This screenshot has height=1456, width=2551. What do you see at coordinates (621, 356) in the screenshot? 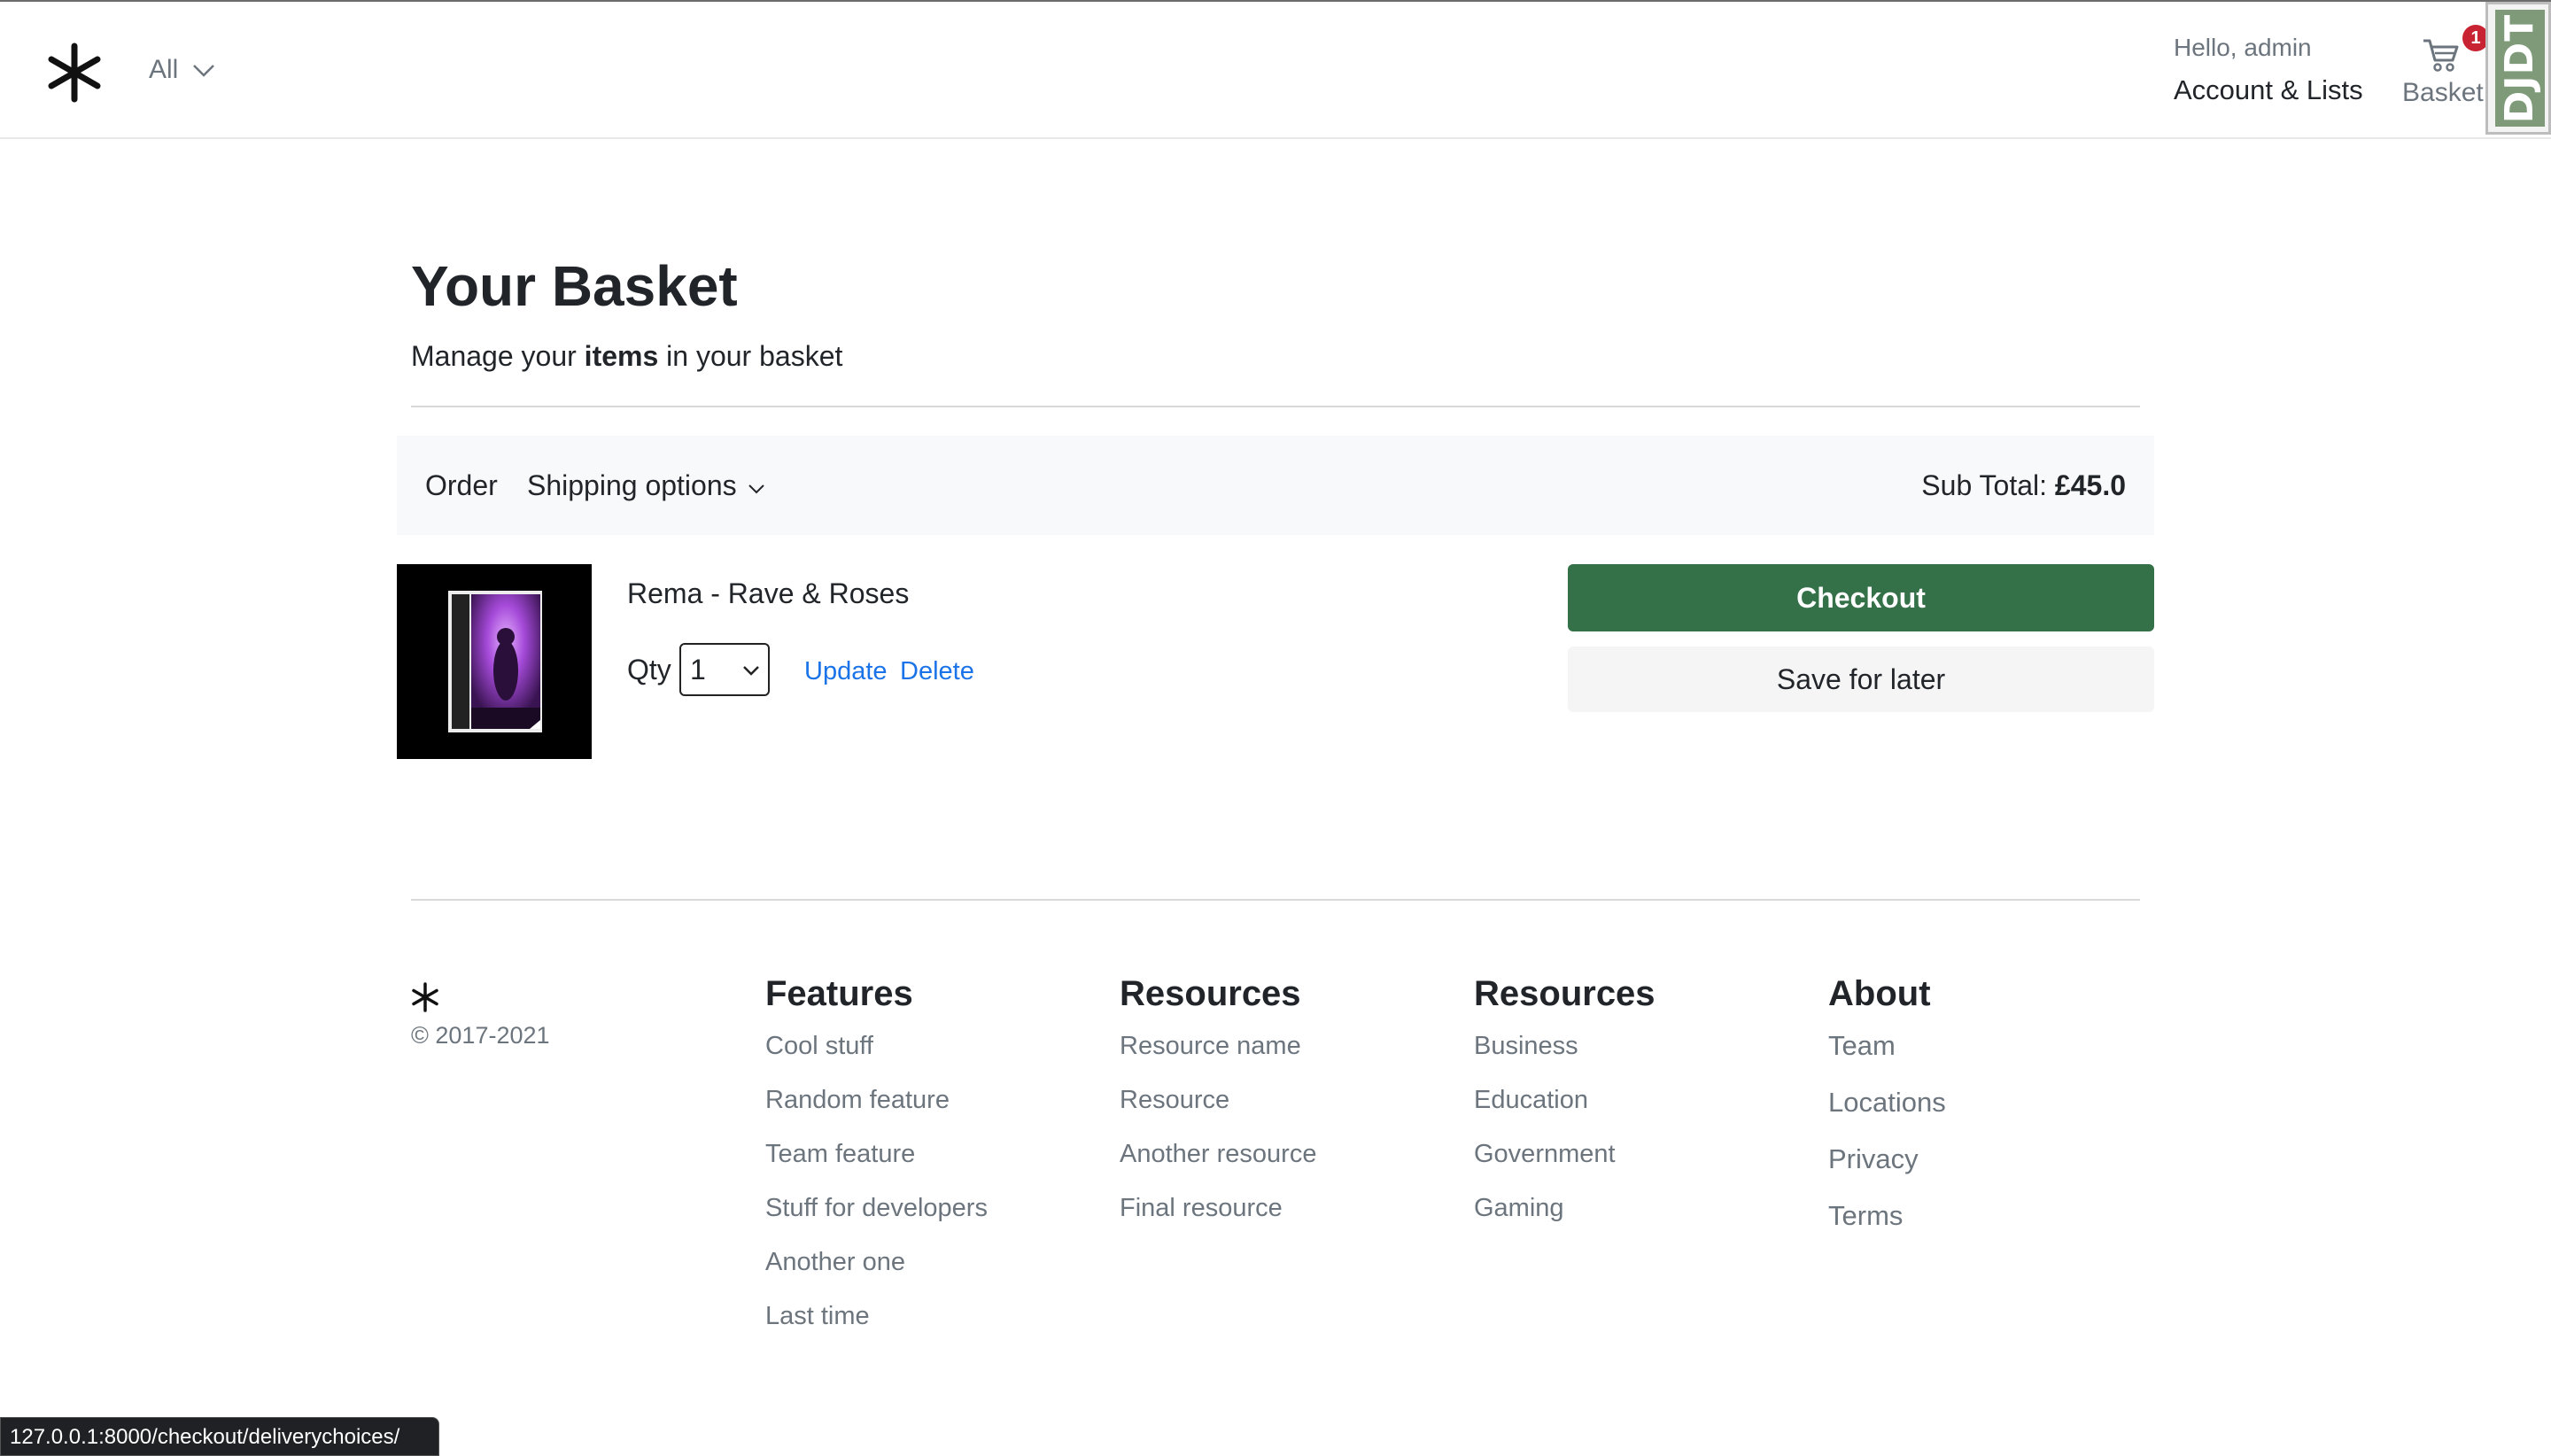
I see `subtitle-bold: items` at bounding box center [621, 356].